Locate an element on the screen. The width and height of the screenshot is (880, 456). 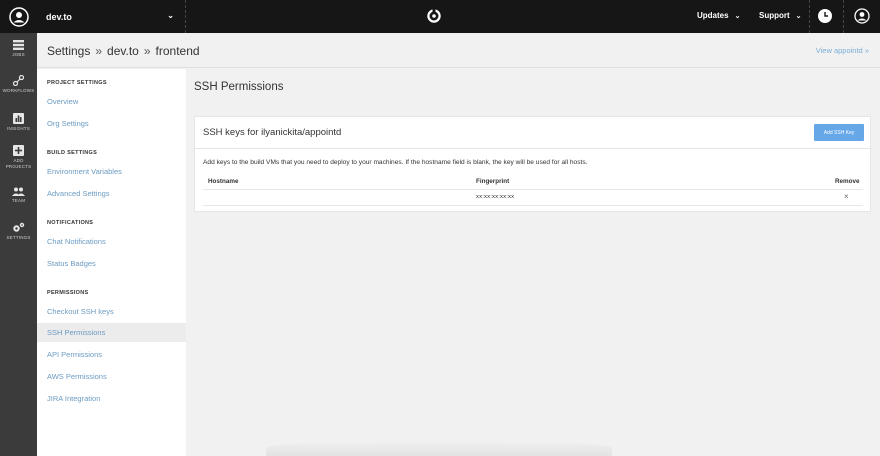
profile-icon is located at coordinates (862, 16).